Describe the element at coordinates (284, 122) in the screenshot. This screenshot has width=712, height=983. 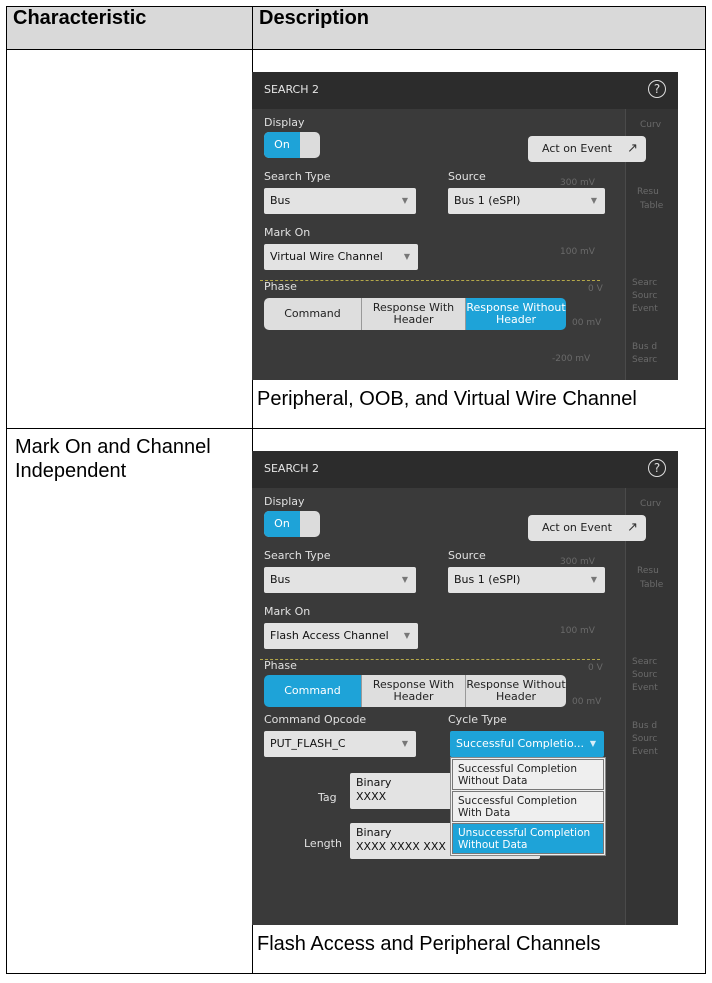
I see `display-label: Display` at that location.